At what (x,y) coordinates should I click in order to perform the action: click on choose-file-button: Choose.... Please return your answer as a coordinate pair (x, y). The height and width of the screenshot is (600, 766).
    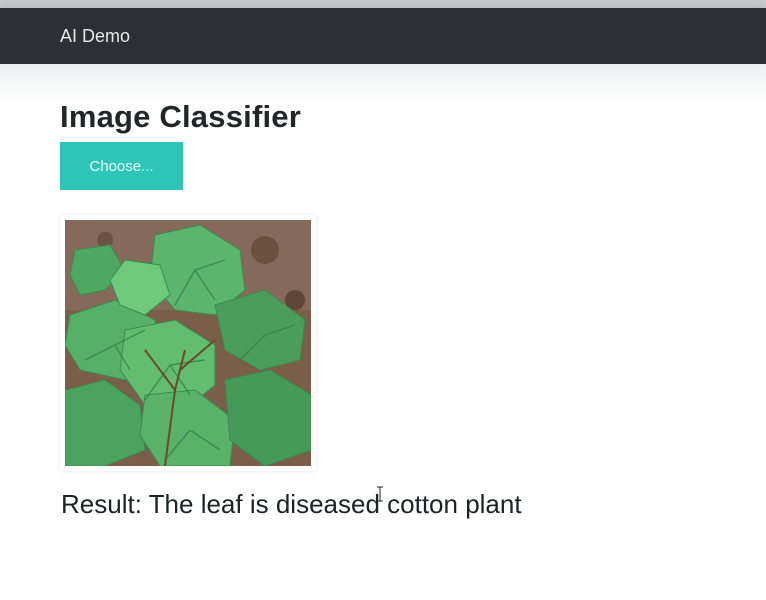
    Looking at the image, I should click on (121, 166).